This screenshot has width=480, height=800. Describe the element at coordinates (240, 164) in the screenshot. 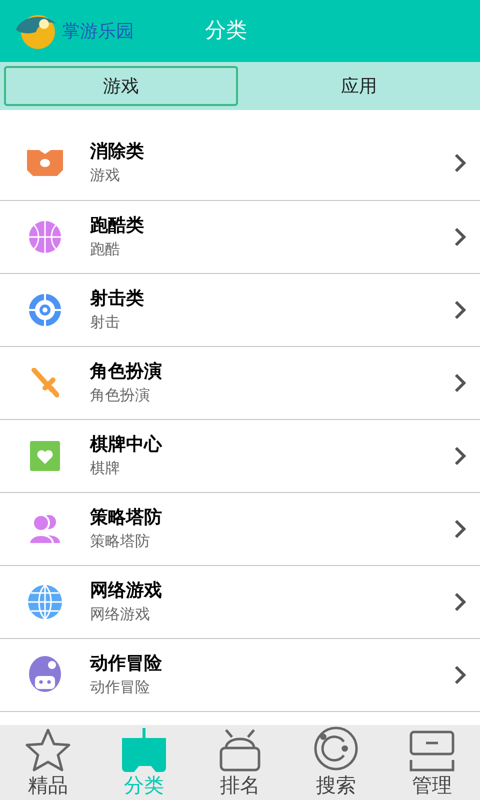

I see `category-row: 消除类 游戏` at that location.